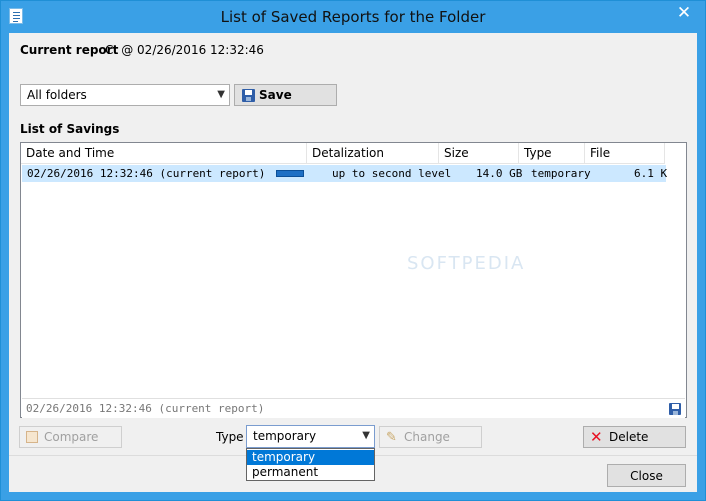  What do you see at coordinates (285, 436) in the screenshot?
I see `type-select-value: temporary` at bounding box center [285, 436].